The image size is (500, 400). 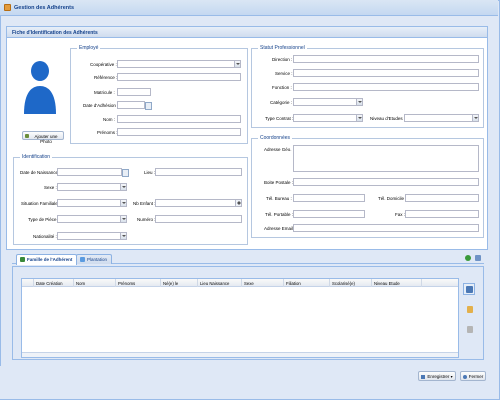 What do you see at coordinates (179, 119) in the screenshot?
I see `nom-input` at bounding box center [179, 119].